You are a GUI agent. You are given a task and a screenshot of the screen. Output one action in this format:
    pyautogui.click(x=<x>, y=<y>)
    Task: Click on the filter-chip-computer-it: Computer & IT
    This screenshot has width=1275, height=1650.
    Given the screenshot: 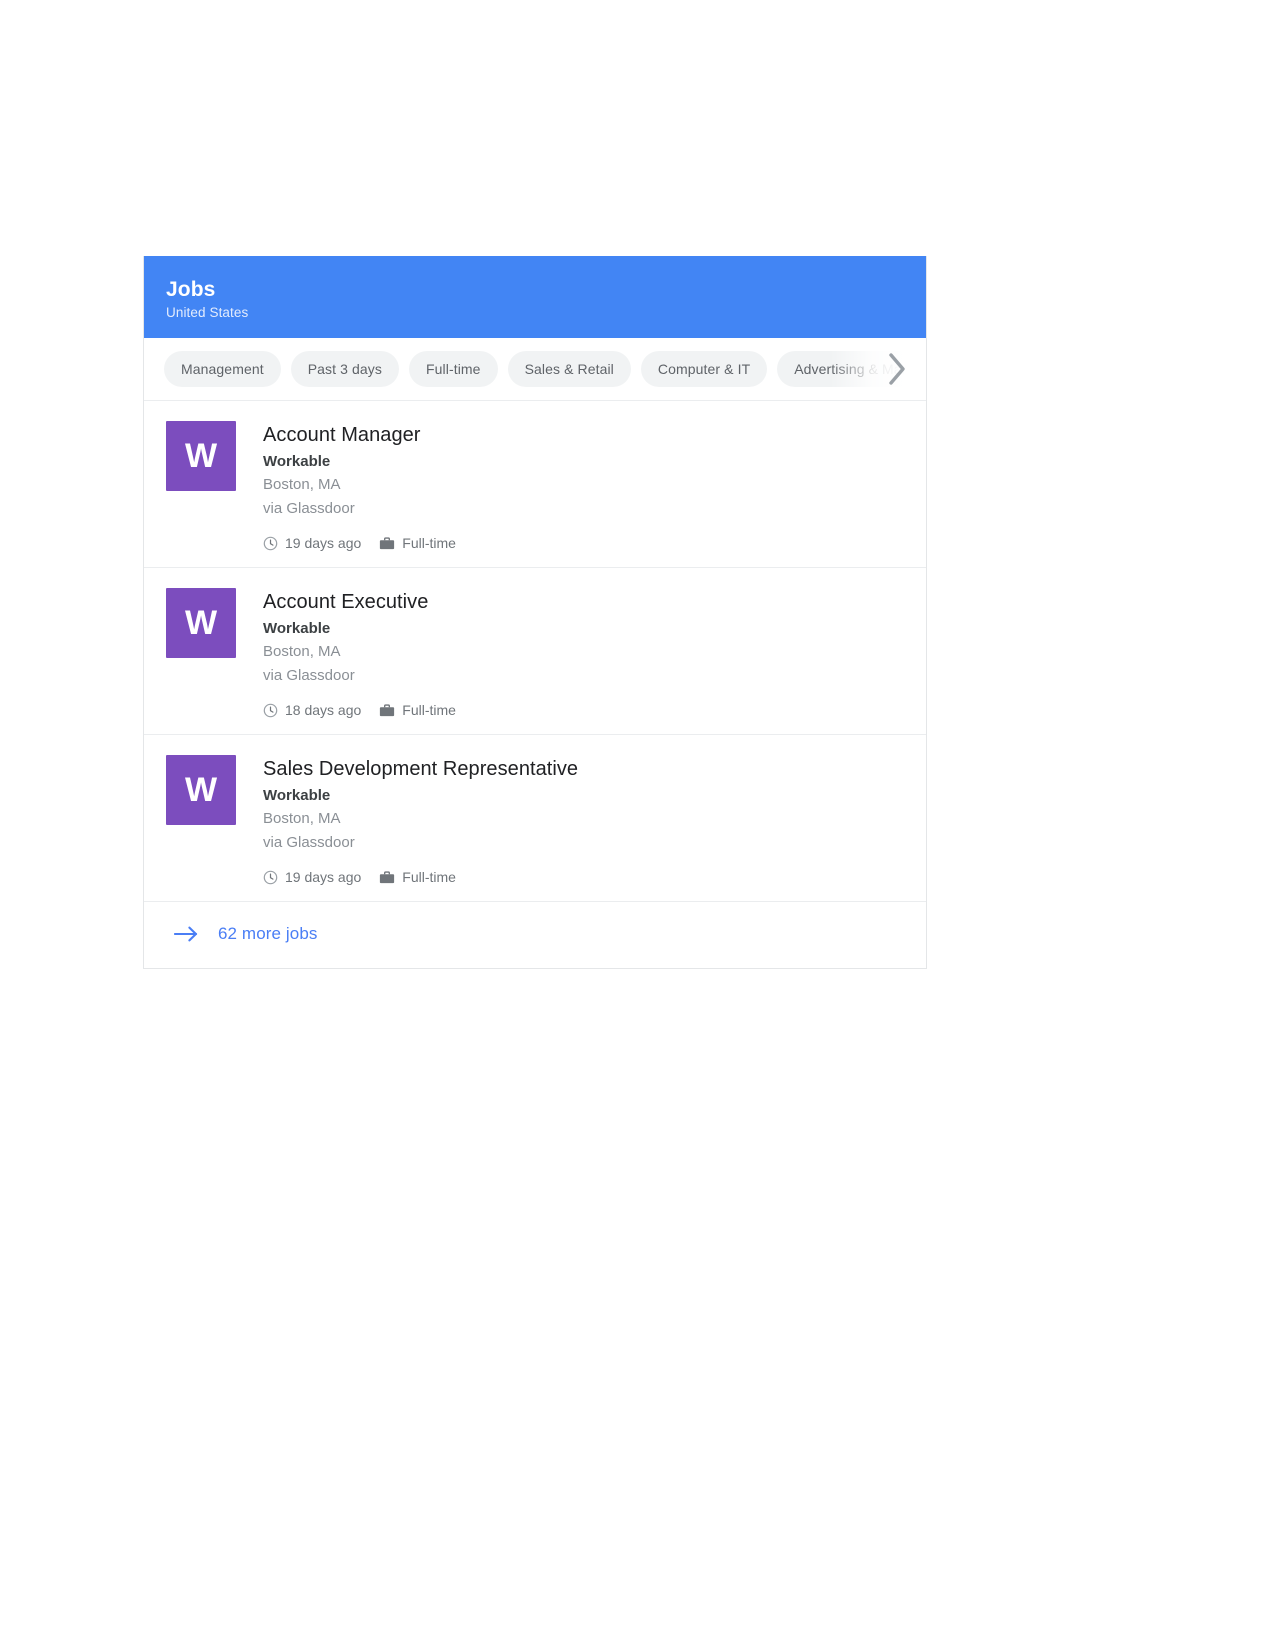 What is the action you would take?
    pyautogui.click(x=704, y=369)
    